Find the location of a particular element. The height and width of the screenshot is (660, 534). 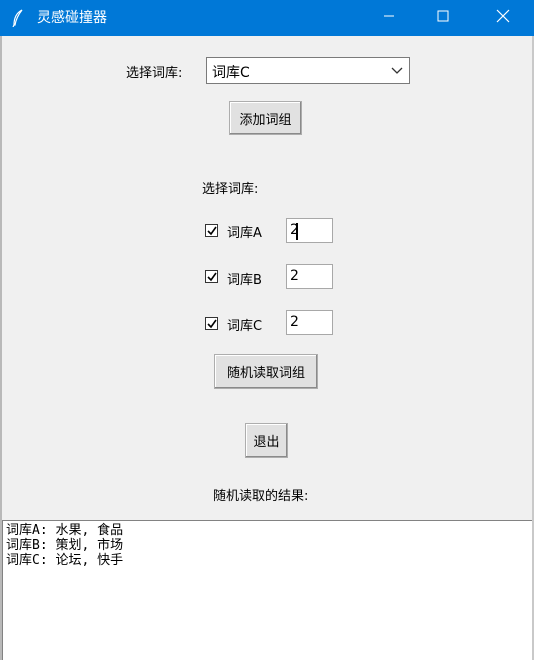

library-c-checkbox is located at coordinates (211, 323).